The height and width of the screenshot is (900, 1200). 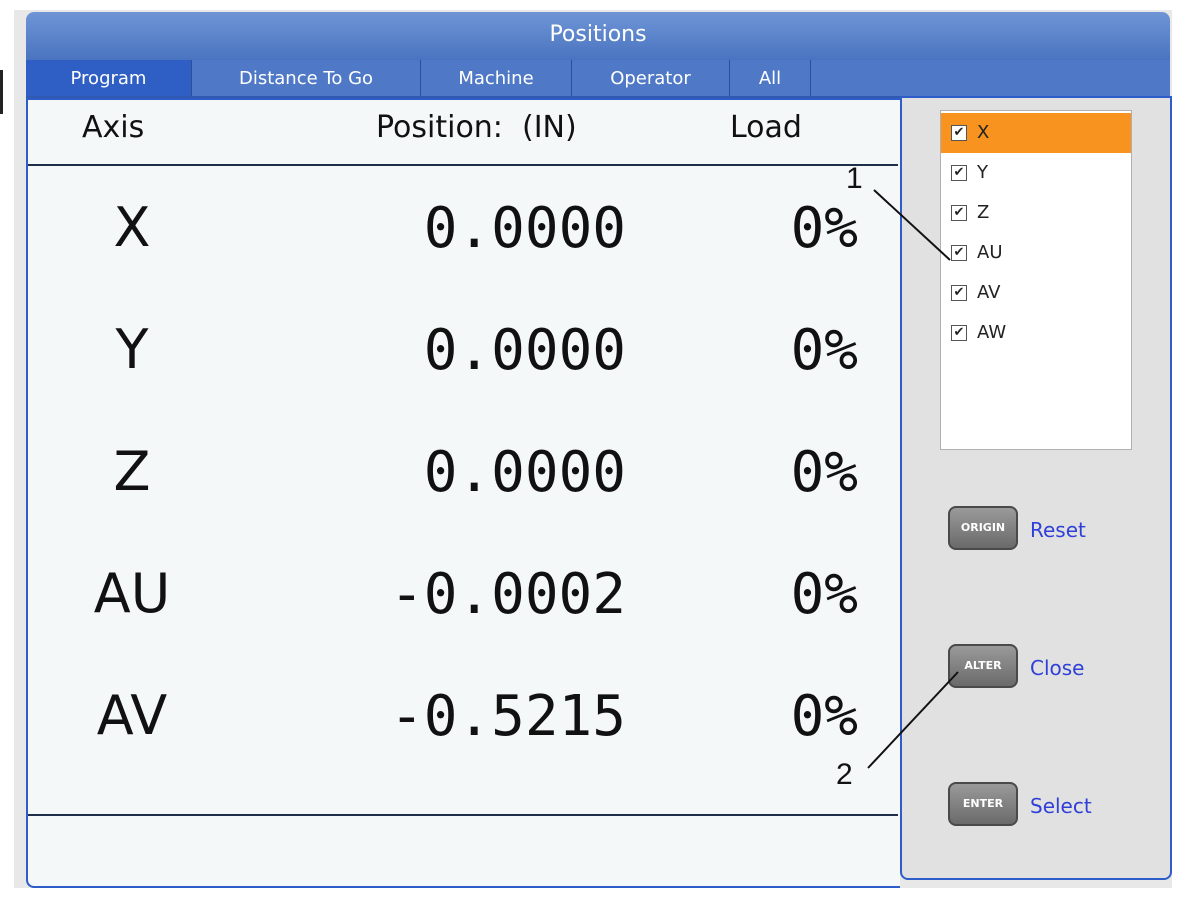 What do you see at coordinates (1036, 173) in the screenshot?
I see `axis-item-y: ✔ Y` at bounding box center [1036, 173].